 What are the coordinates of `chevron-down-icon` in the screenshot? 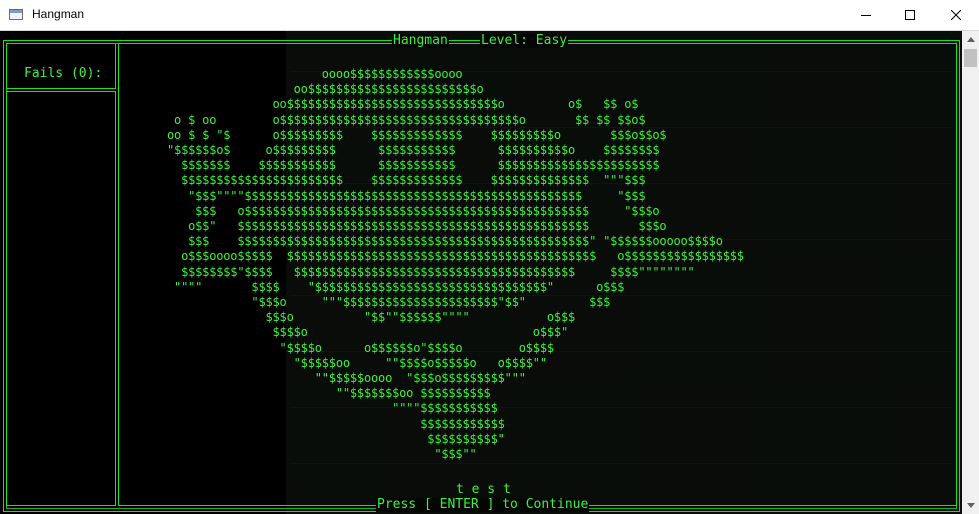 It's located at (970, 505).